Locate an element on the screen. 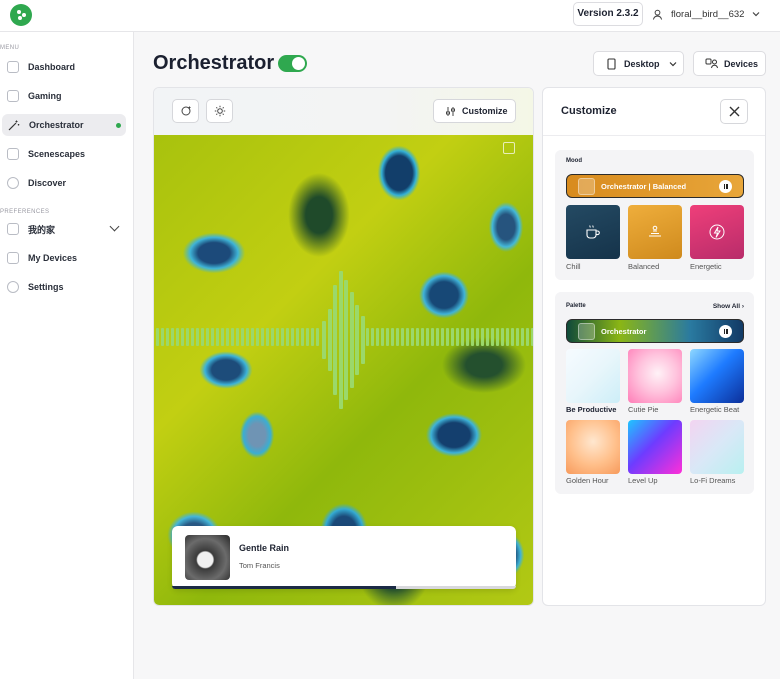 Image resolution: width=780 pixels, height=679 pixels. devices-icon is located at coordinates (711, 63).